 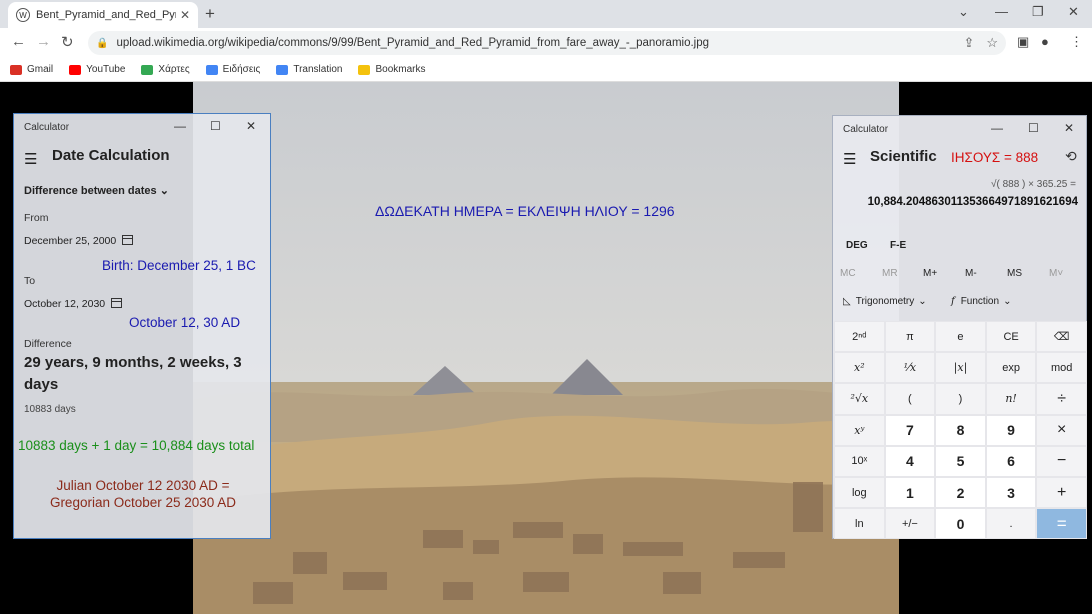 I want to click on key-button: 0, so click(x=960, y=524).